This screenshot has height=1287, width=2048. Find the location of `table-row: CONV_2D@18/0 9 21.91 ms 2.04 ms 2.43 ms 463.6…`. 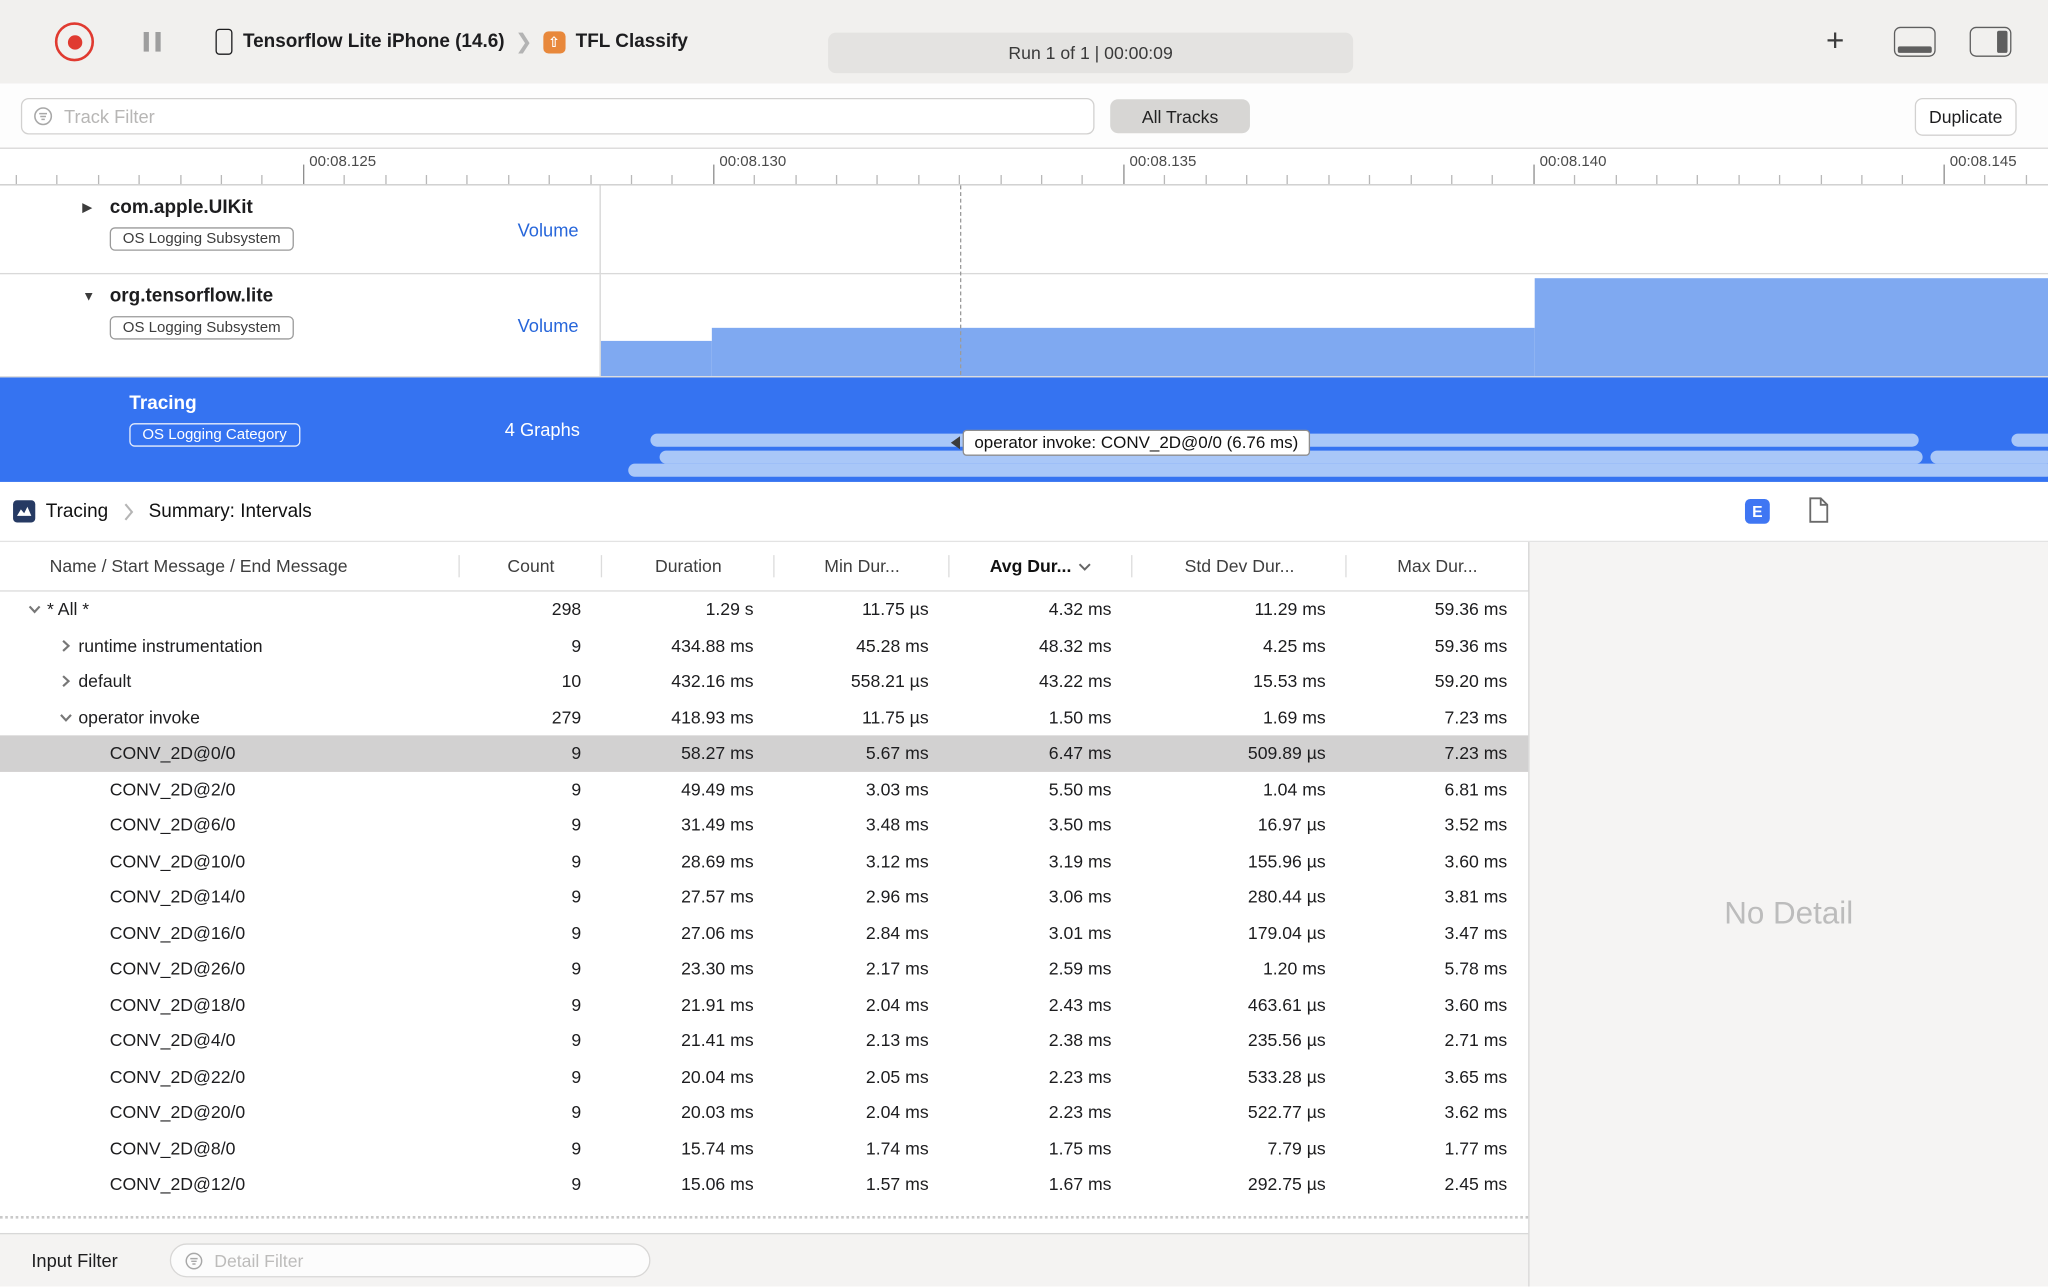

table-row: CONV_2D@18/0 9 21.91 ms 2.04 ms 2.43 ms 463.6… is located at coordinates (764, 1005).